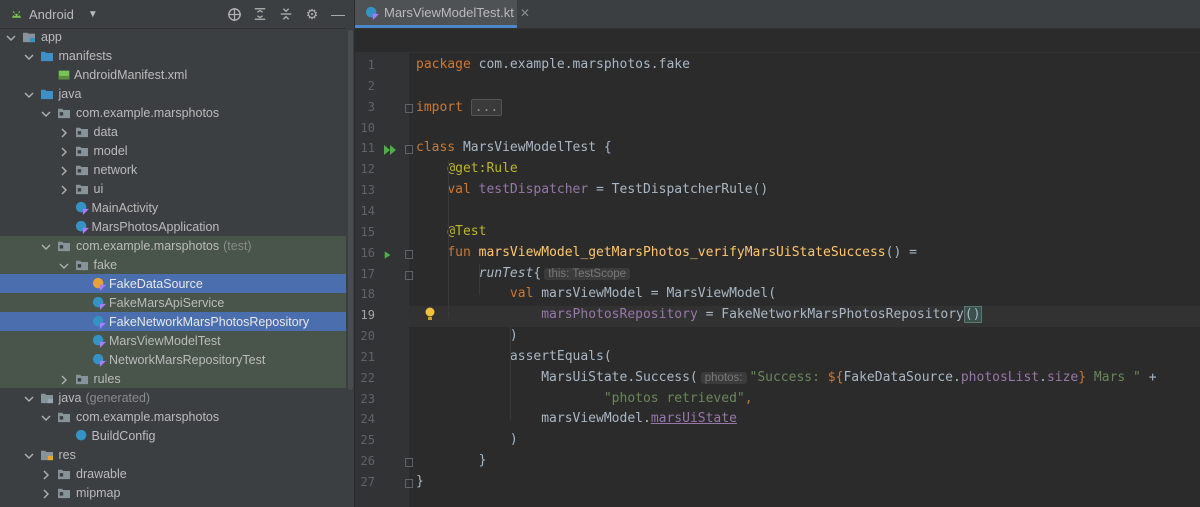 The height and width of the screenshot is (507, 1200). Describe the element at coordinates (99, 322) in the screenshot. I see `kotlin-file-icon` at that location.